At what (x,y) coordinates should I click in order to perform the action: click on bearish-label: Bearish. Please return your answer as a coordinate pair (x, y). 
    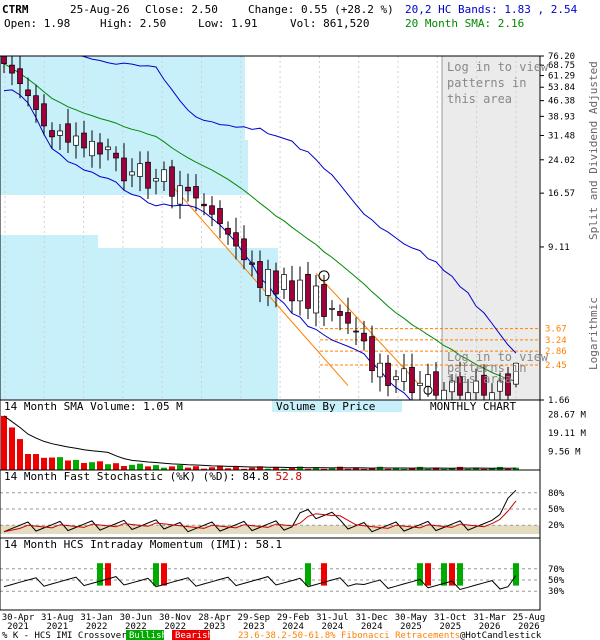
    Looking at the image, I should click on (194, 635).